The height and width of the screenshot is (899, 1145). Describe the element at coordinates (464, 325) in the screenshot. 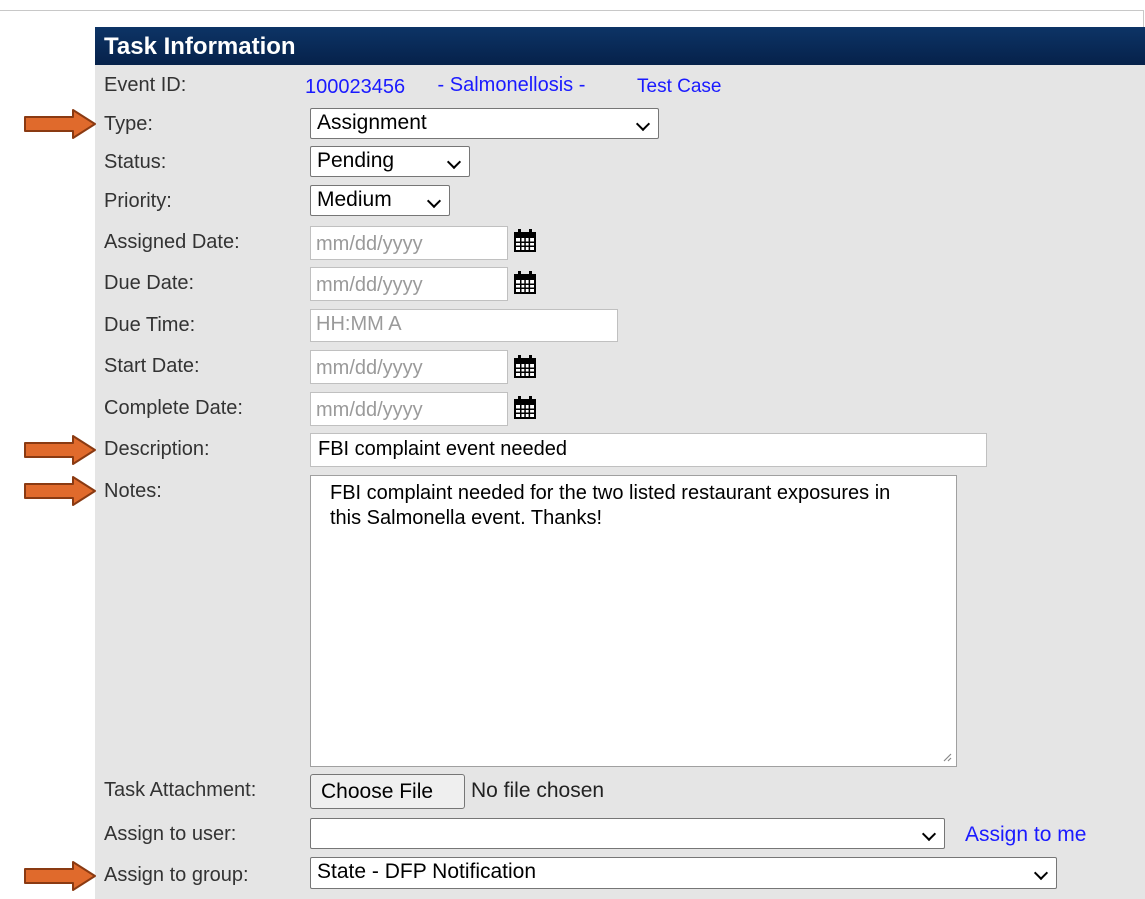

I see `due-time-input: HH:MM A` at that location.